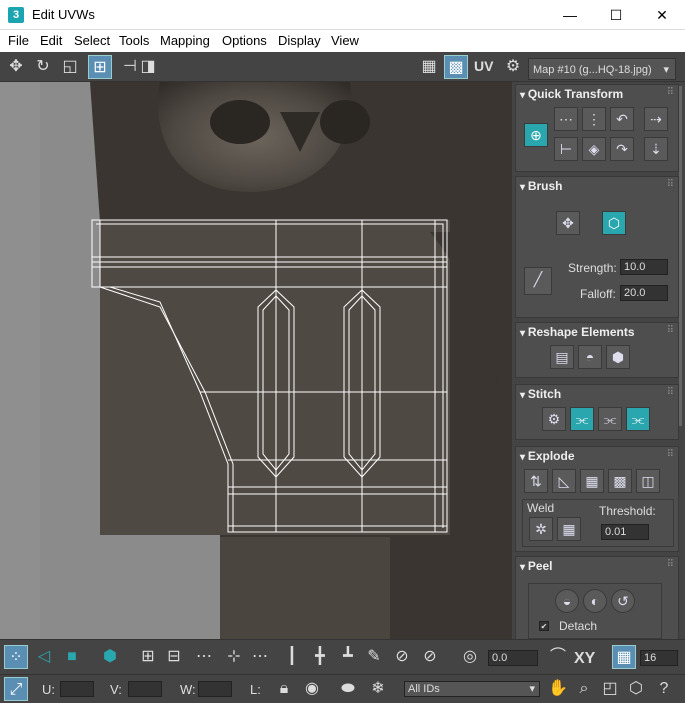 The width and height of the screenshot is (685, 703). Describe the element at coordinates (513, 67) in the screenshot. I see `map-settings-icon: ⚙` at that location.